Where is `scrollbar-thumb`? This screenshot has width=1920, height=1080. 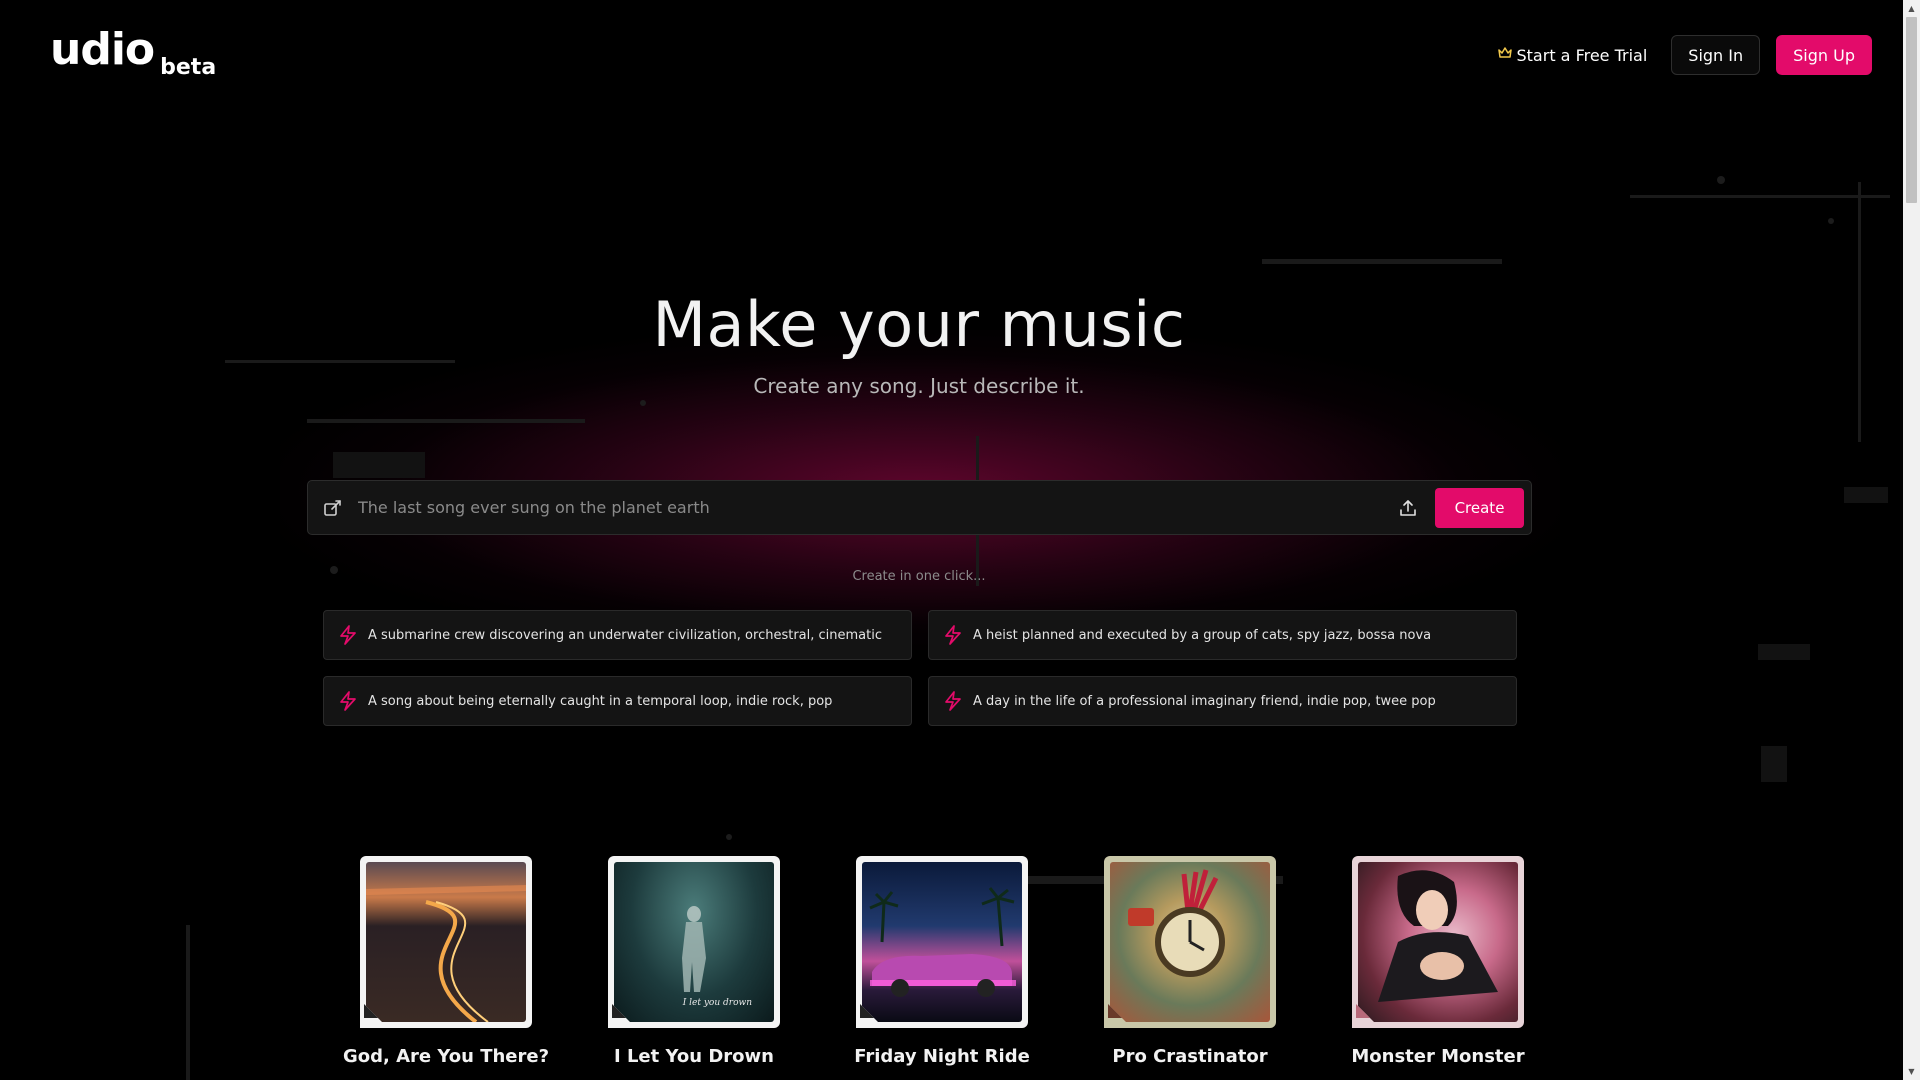
scrollbar-thumb is located at coordinates (1911, 110).